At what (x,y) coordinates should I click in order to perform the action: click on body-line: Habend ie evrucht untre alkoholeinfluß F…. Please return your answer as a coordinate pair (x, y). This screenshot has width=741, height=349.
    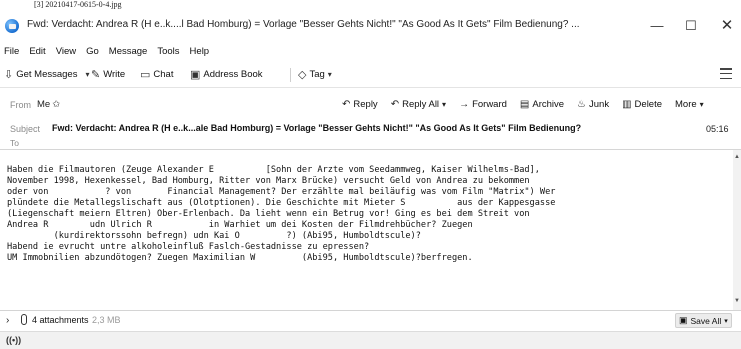
    Looking at the image, I should click on (188, 247).